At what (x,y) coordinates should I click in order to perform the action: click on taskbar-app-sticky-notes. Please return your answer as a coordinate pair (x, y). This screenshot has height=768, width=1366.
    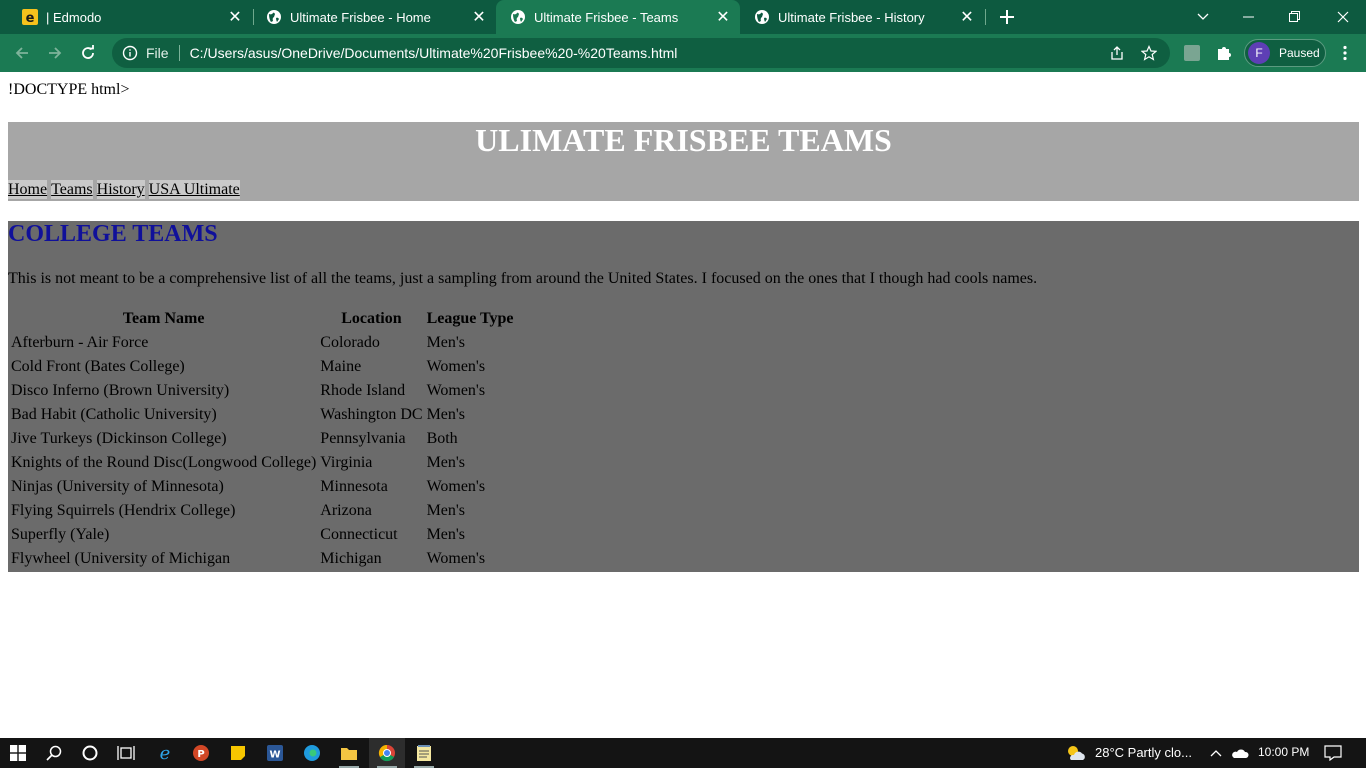
    Looking at the image, I should click on (238, 753).